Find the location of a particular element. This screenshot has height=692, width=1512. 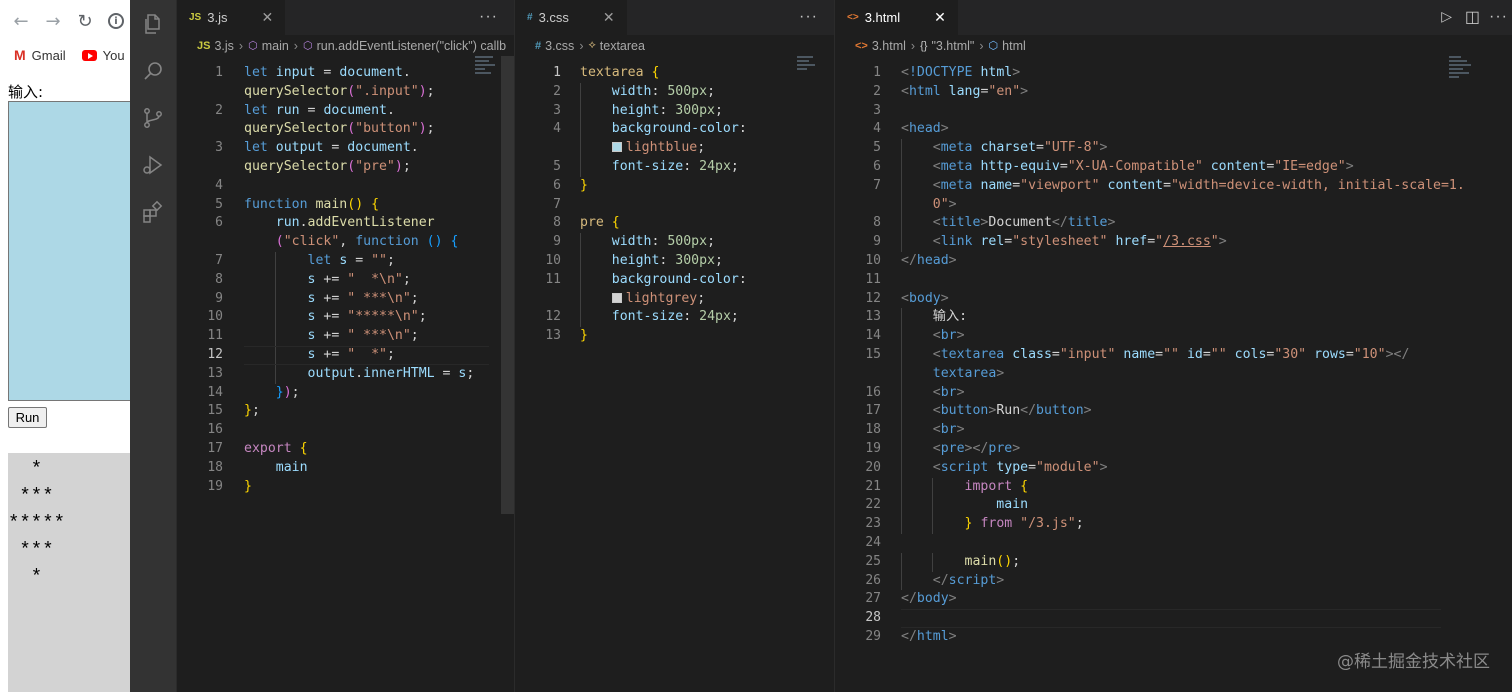

bookmark-gmail: Gmail is located at coordinates (49, 55).